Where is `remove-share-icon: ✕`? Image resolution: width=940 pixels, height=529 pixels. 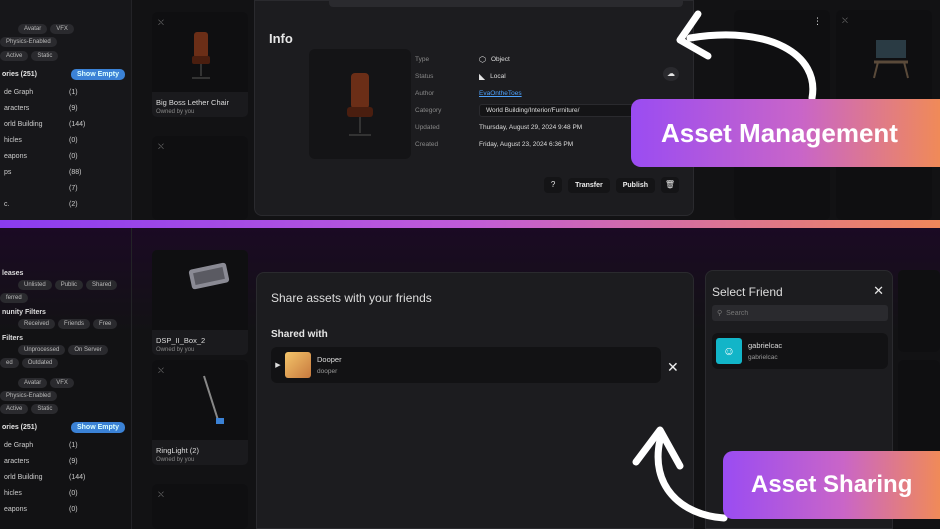
remove-share-icon: ✕ is located at coordinates (673, 367).